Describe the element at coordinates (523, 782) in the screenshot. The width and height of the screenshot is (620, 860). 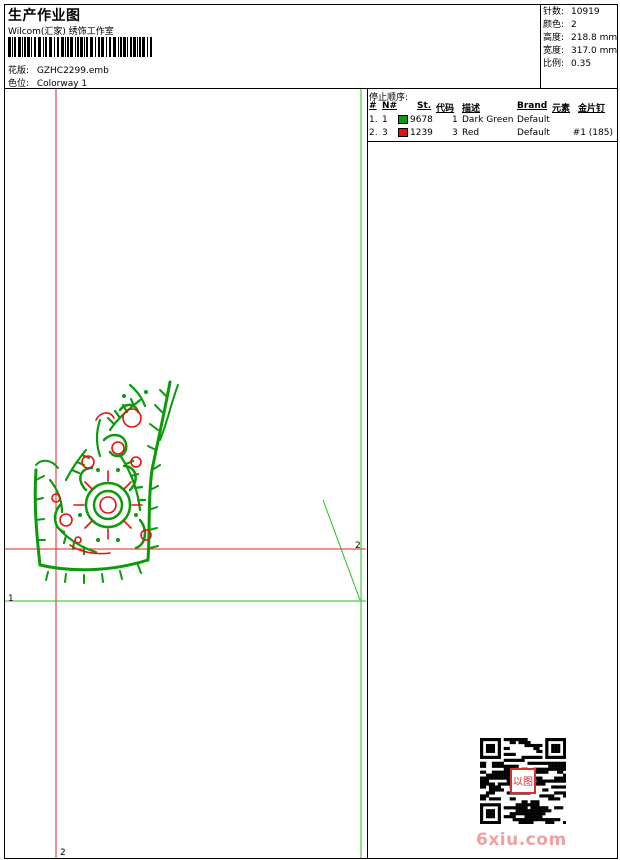
I see `qr-seal-text: 以图` at that location.